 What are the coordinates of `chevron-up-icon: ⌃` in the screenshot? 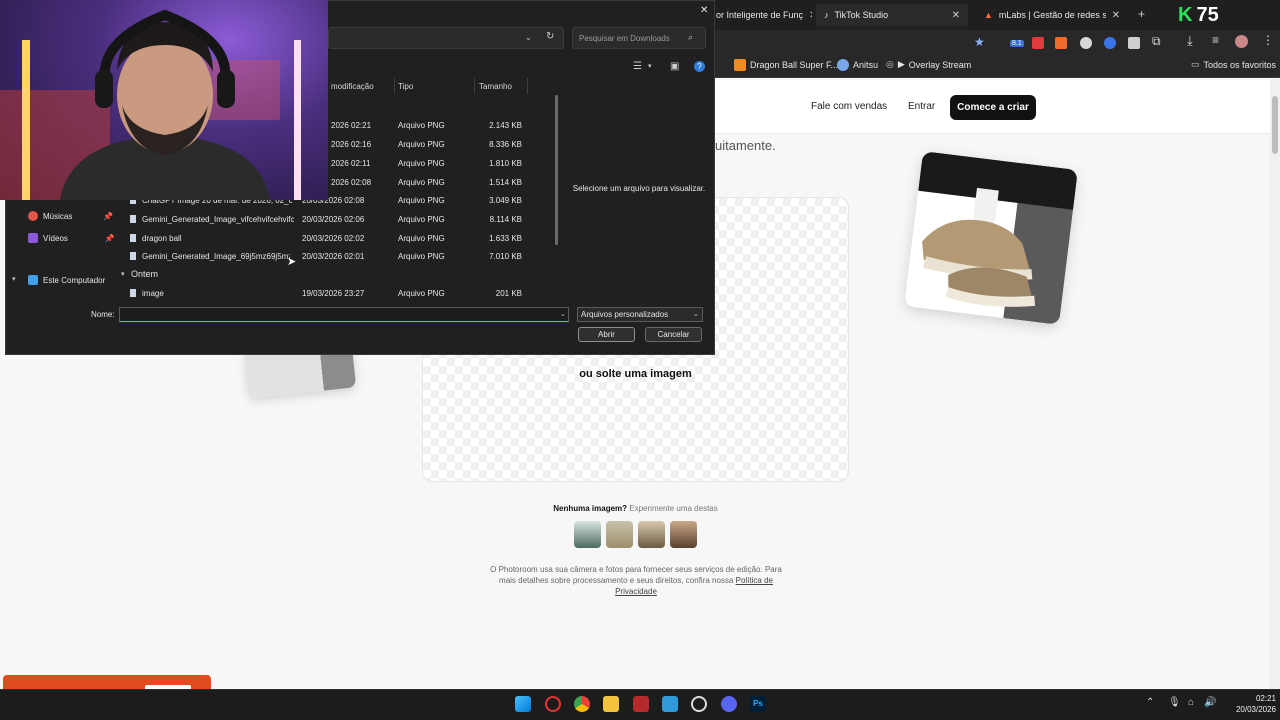 It's located at (1150, 702).